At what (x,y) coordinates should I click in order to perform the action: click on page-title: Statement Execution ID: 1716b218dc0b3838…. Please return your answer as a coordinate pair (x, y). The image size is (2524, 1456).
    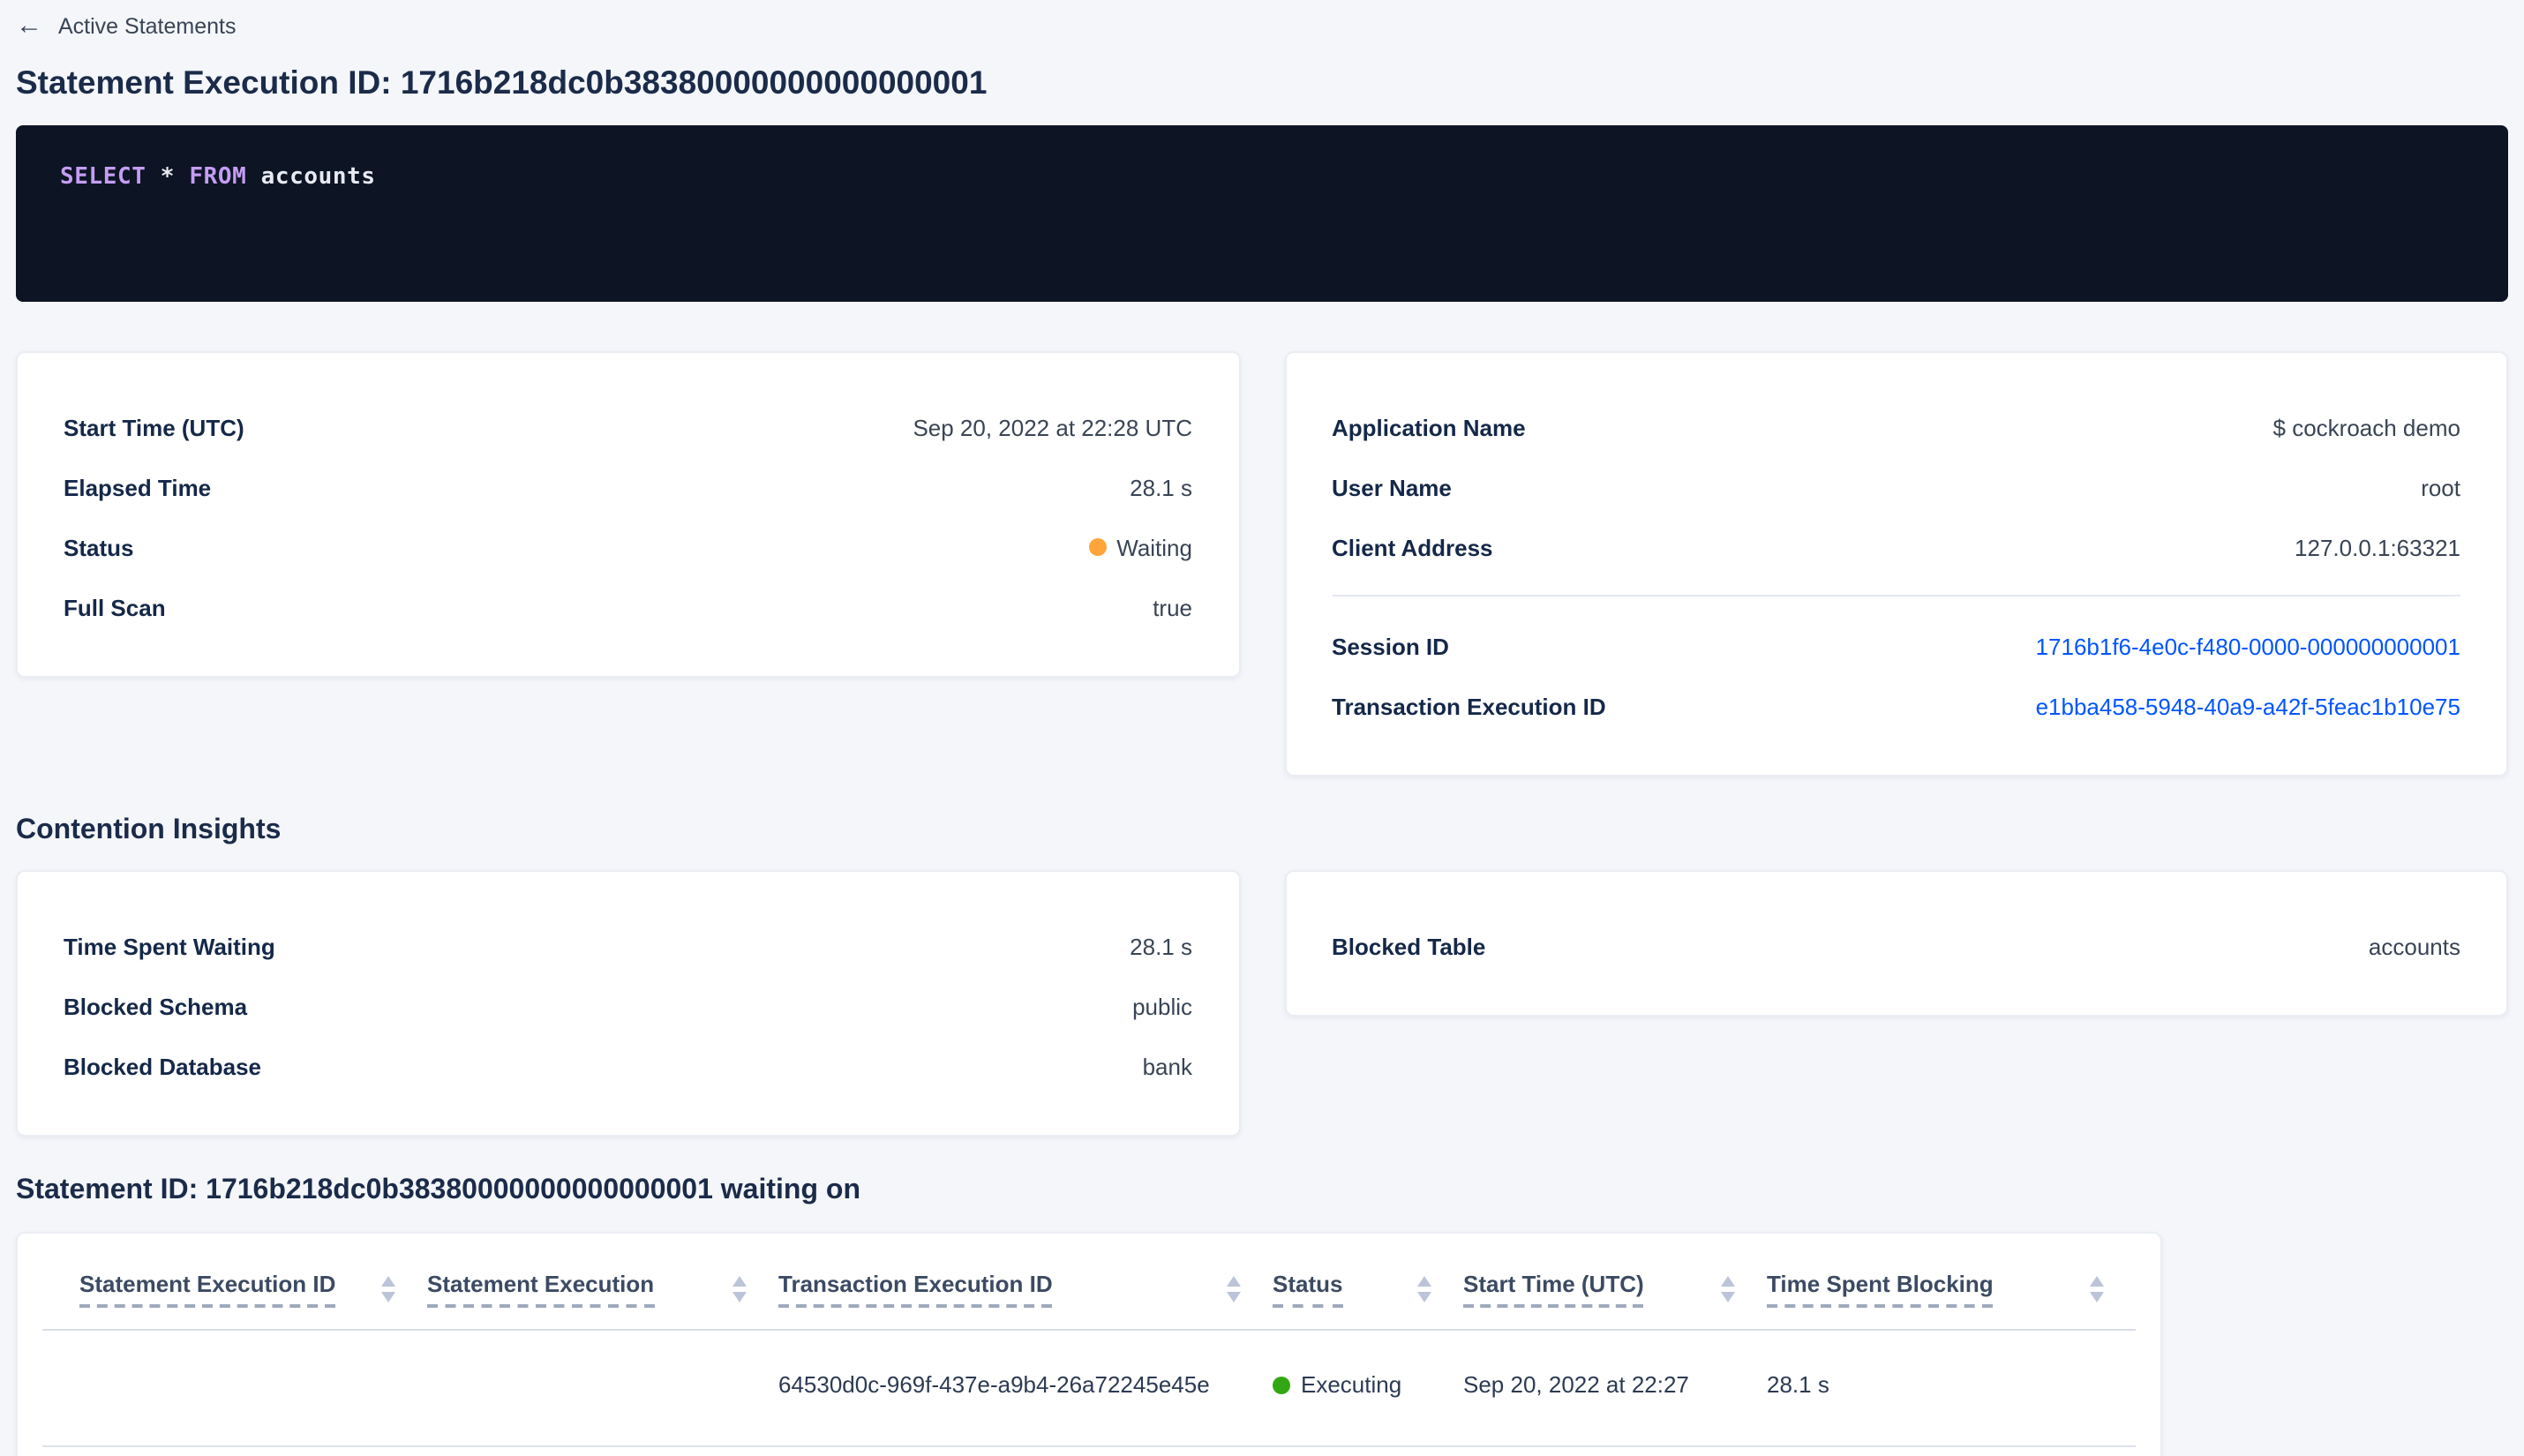
    Looking at the image, I should click on (502, 82).